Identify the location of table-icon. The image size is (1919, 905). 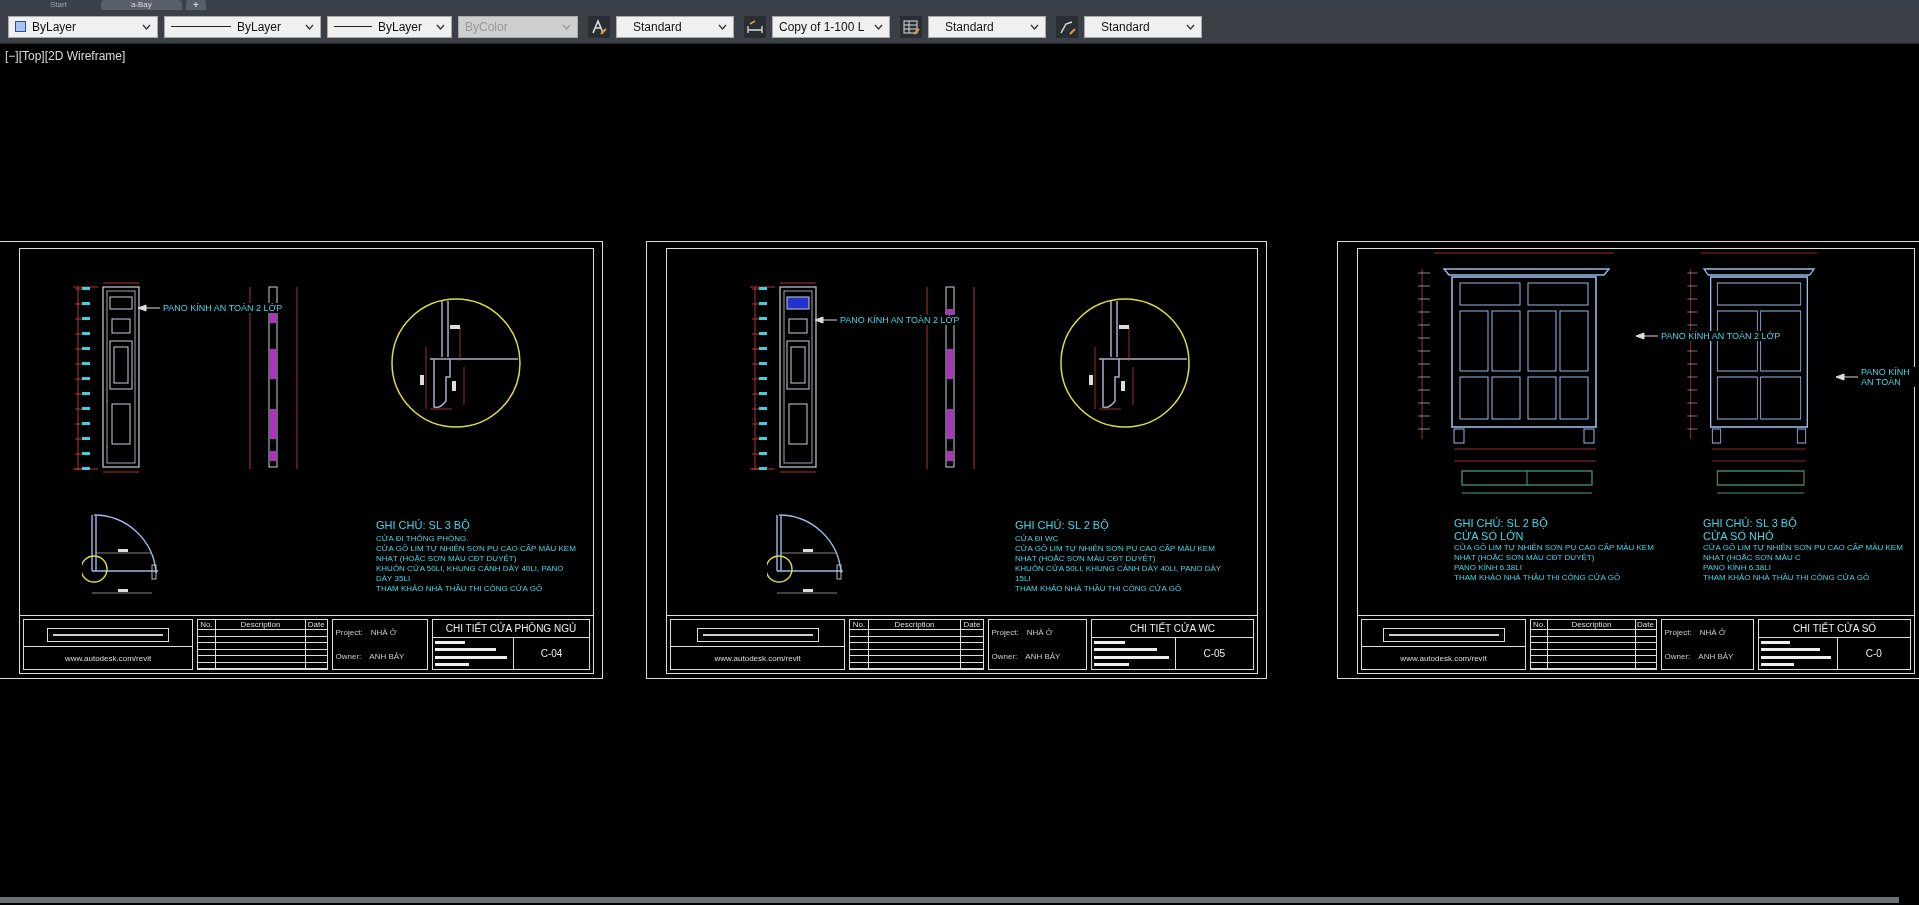
(911, 26).